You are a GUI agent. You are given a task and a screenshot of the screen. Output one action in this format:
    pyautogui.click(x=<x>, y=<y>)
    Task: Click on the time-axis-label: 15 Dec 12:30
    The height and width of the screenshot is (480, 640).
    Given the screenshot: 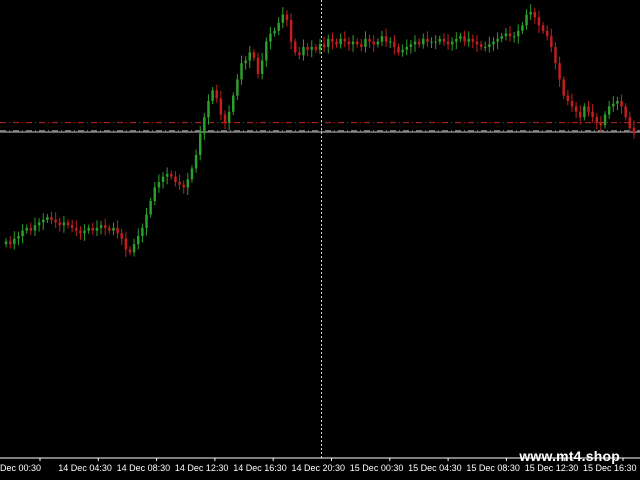 What is the action you would take?
    pyautogui.click(x=552, y=468)
    